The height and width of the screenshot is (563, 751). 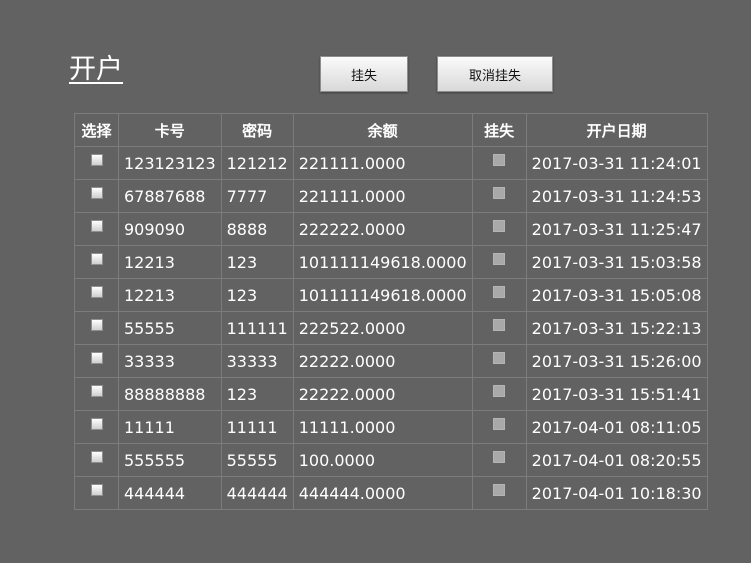 What do you see at coordinates (170, 328) in the screenshot?
I see `card-number-cell: 55555` at bounding box center [170, 328].